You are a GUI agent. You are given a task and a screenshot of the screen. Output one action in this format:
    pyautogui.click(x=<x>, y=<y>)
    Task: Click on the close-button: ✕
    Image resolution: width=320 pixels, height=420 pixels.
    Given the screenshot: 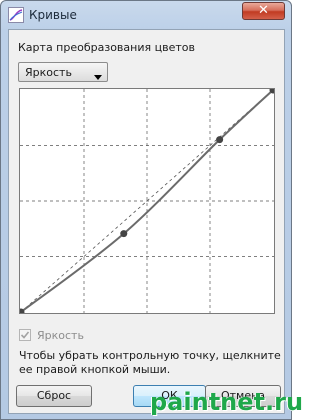 What is the action you would take?
    pyautogui.click(x=263, y=11)
    